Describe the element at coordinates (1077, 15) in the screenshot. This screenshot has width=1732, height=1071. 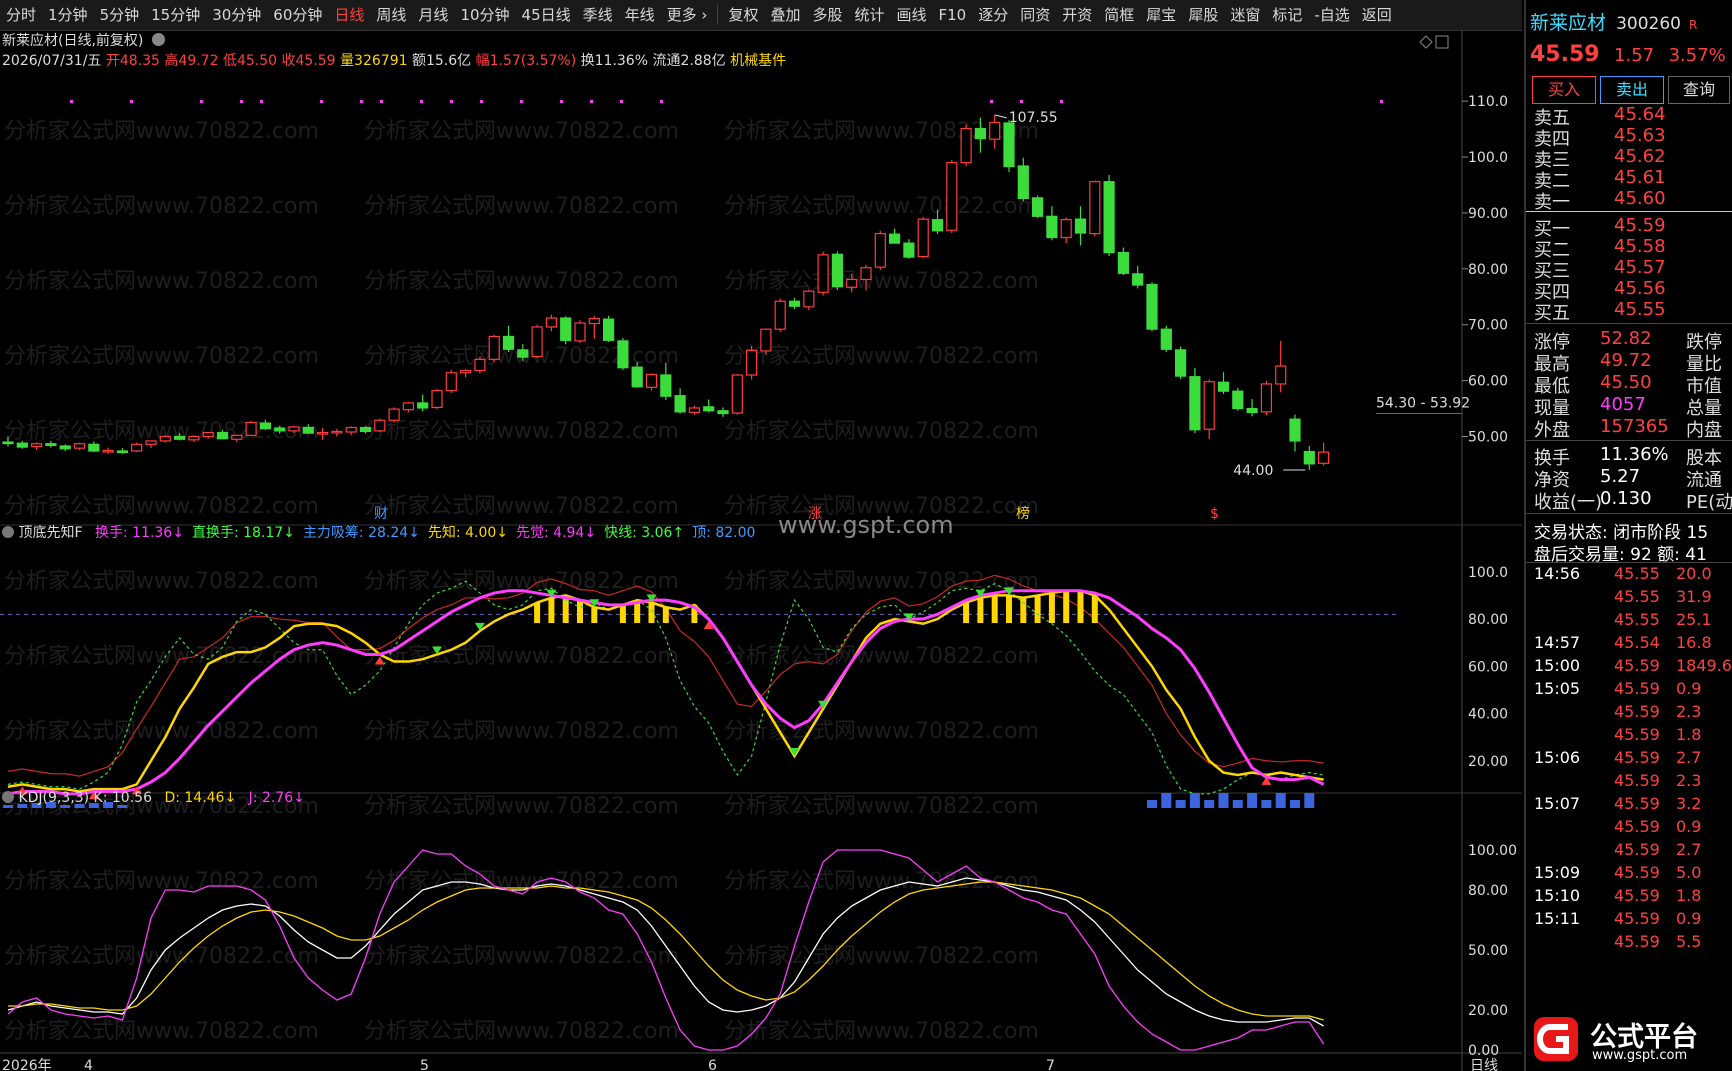
I see `tool-button-8: 开资` at that location.